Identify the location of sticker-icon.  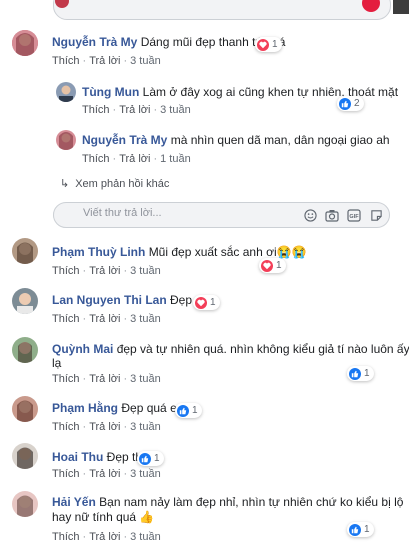
(376, 215).